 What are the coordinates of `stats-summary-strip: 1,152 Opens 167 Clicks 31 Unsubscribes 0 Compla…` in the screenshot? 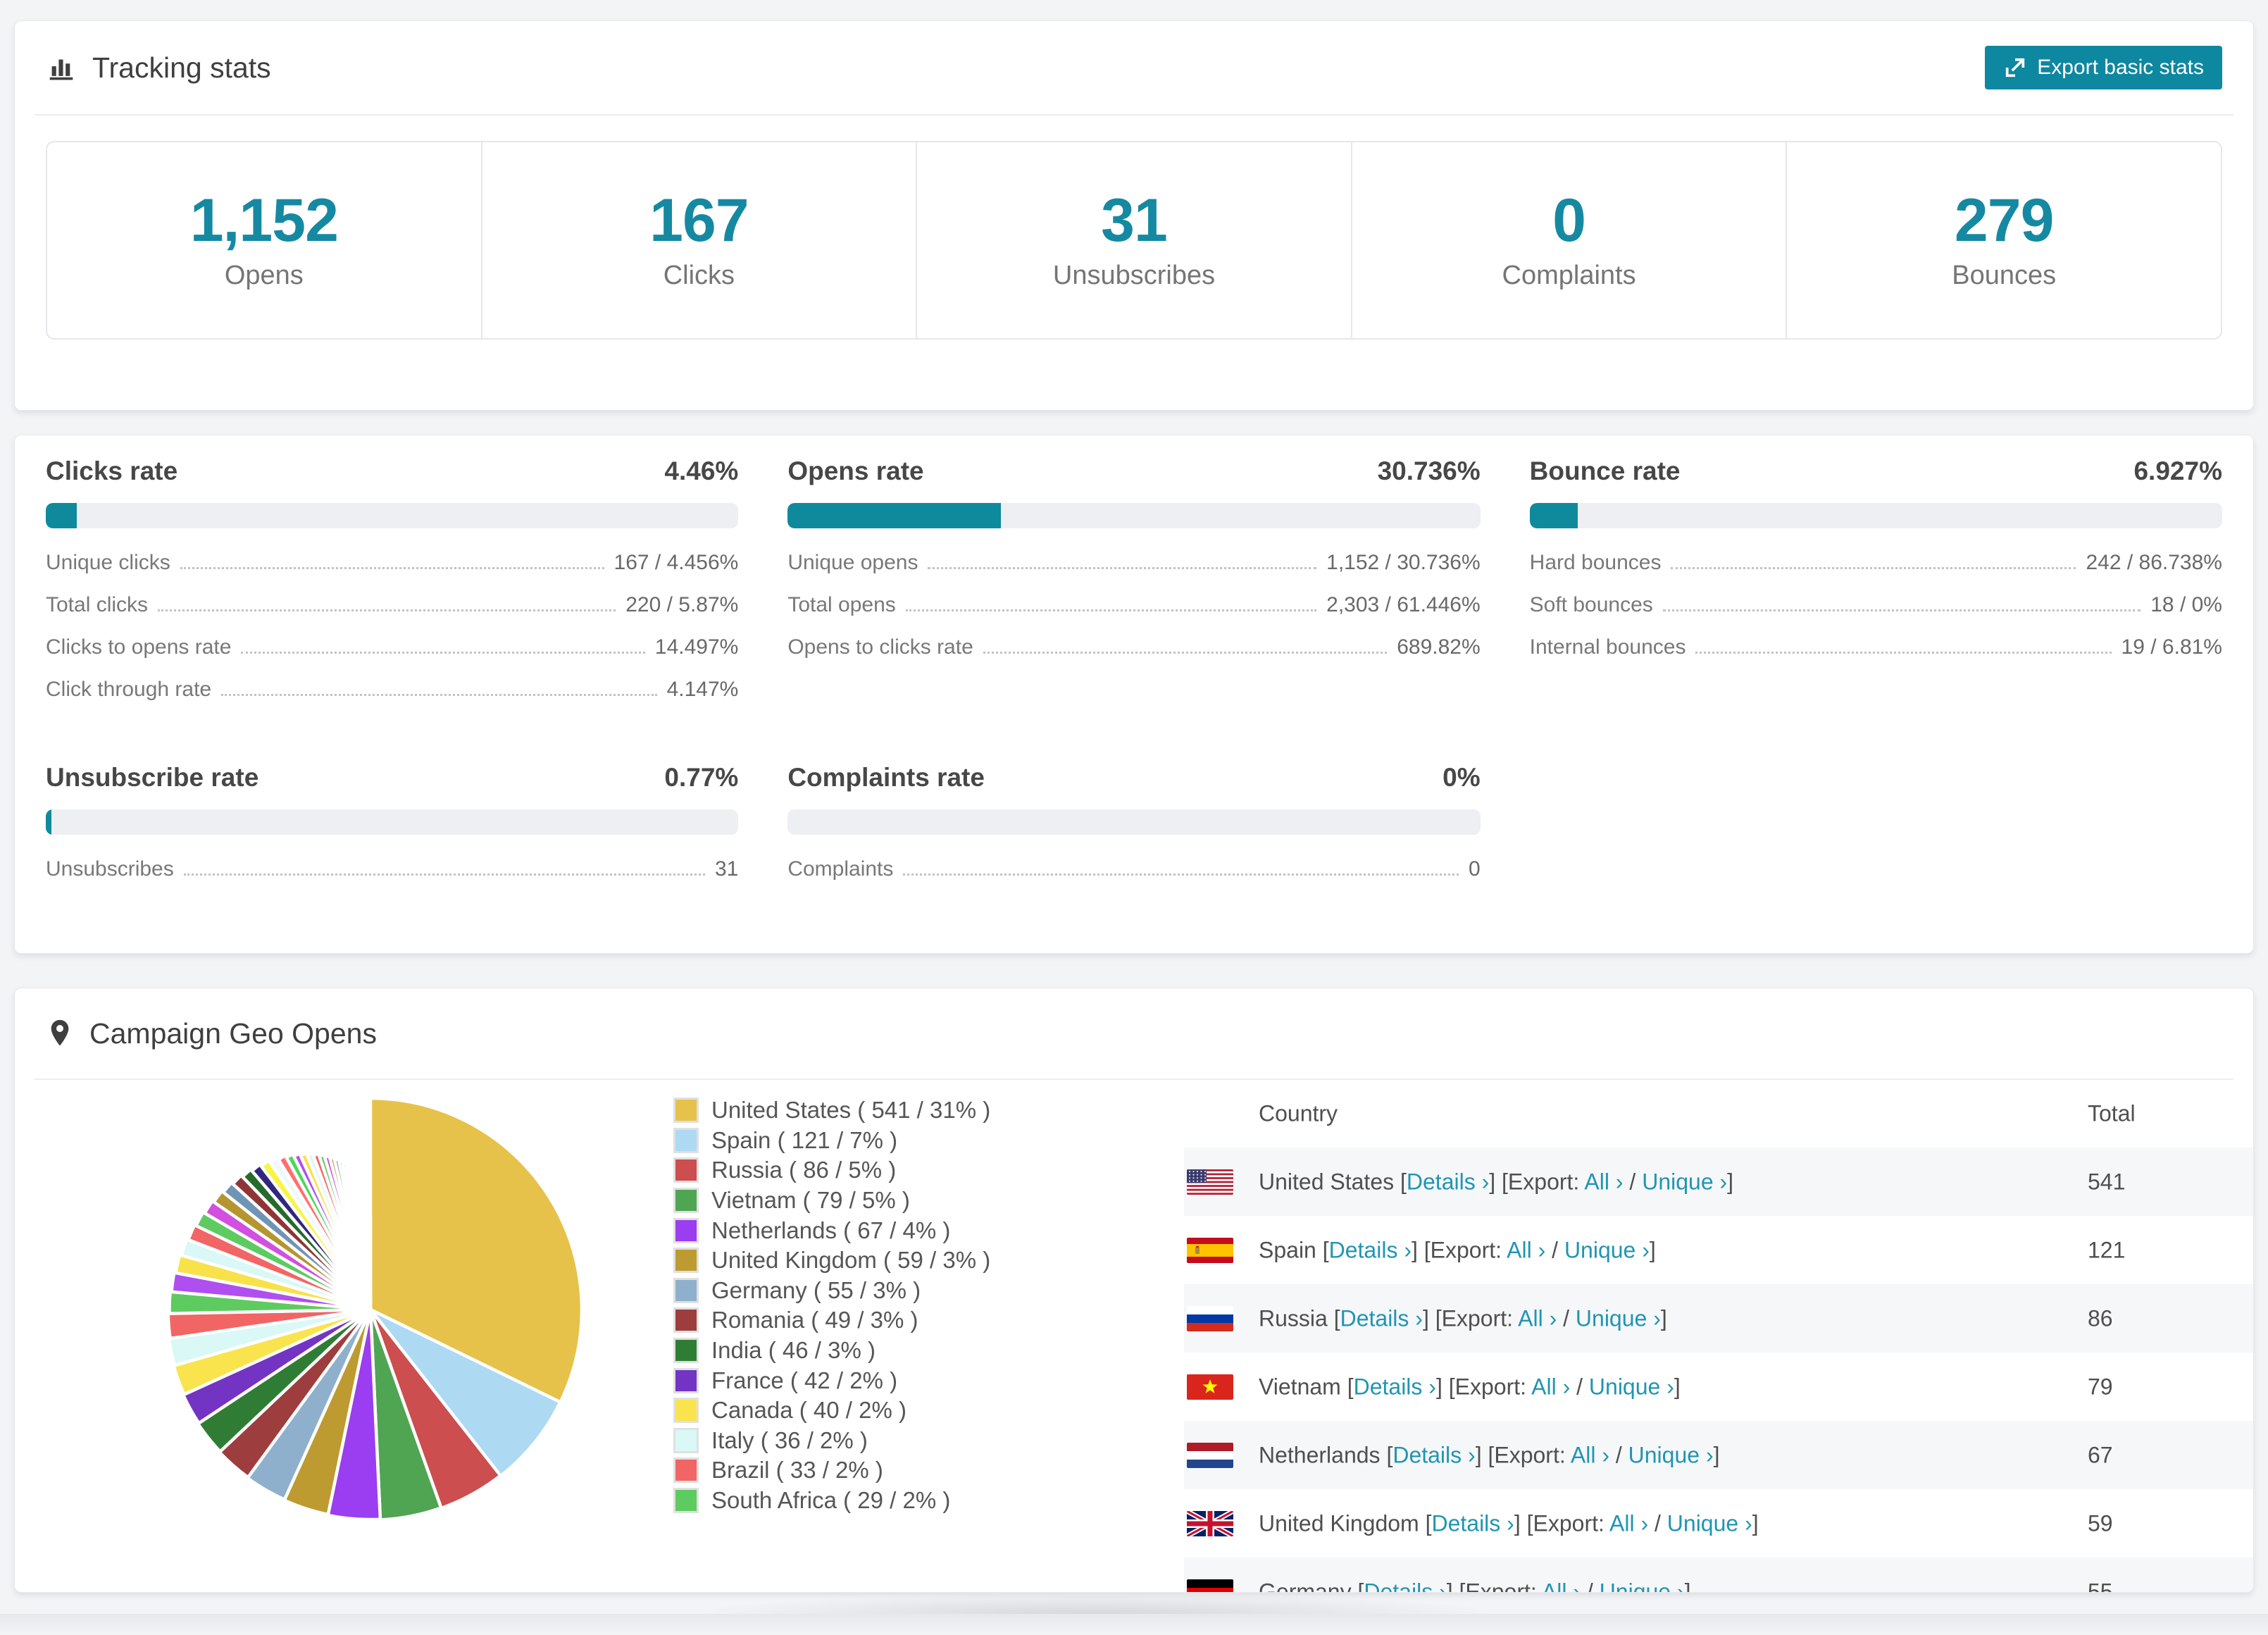 It's located at (1134, 240).